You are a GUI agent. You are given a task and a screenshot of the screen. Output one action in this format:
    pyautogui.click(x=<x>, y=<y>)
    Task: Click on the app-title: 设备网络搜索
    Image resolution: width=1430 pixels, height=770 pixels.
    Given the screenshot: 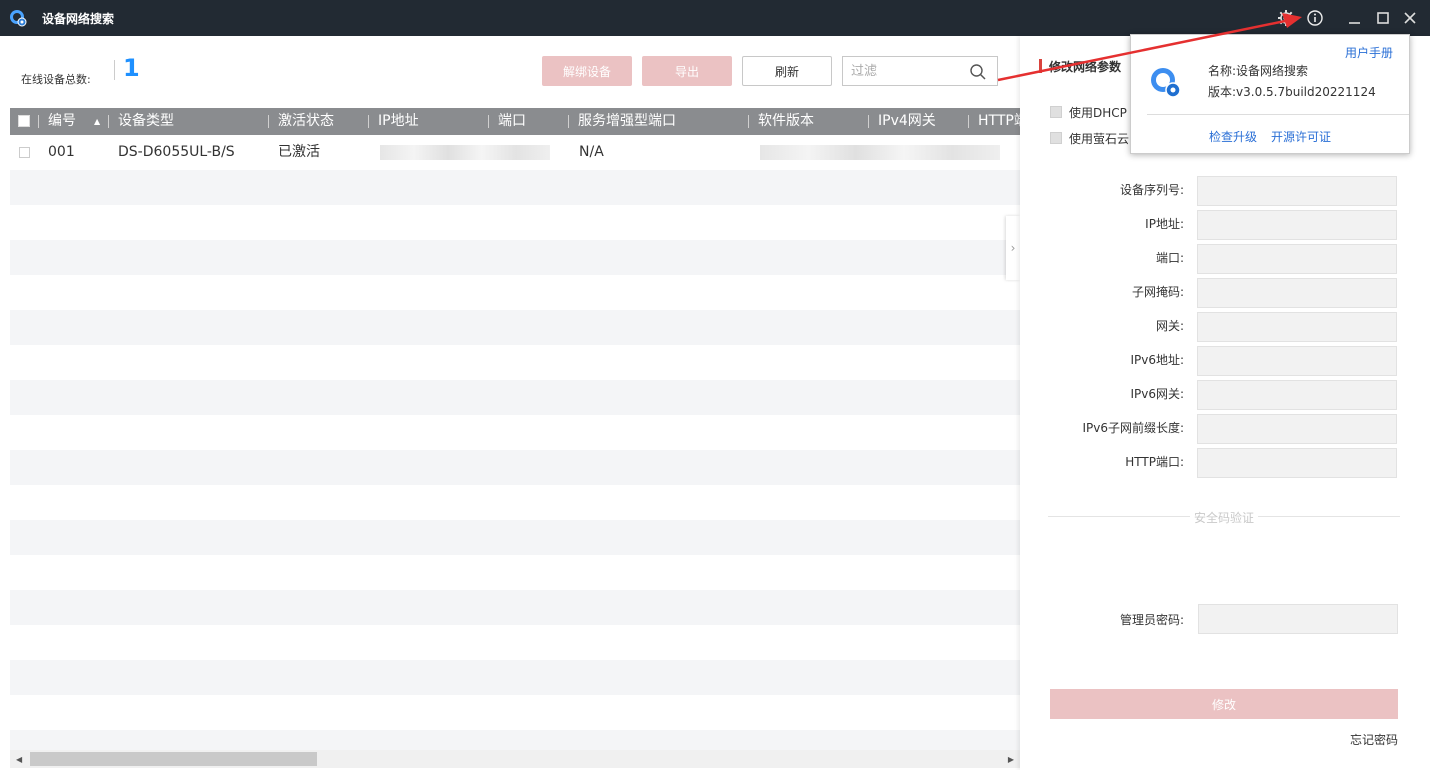 What is the action you would take?
    pyautogui.click(x=78, y=19)
    